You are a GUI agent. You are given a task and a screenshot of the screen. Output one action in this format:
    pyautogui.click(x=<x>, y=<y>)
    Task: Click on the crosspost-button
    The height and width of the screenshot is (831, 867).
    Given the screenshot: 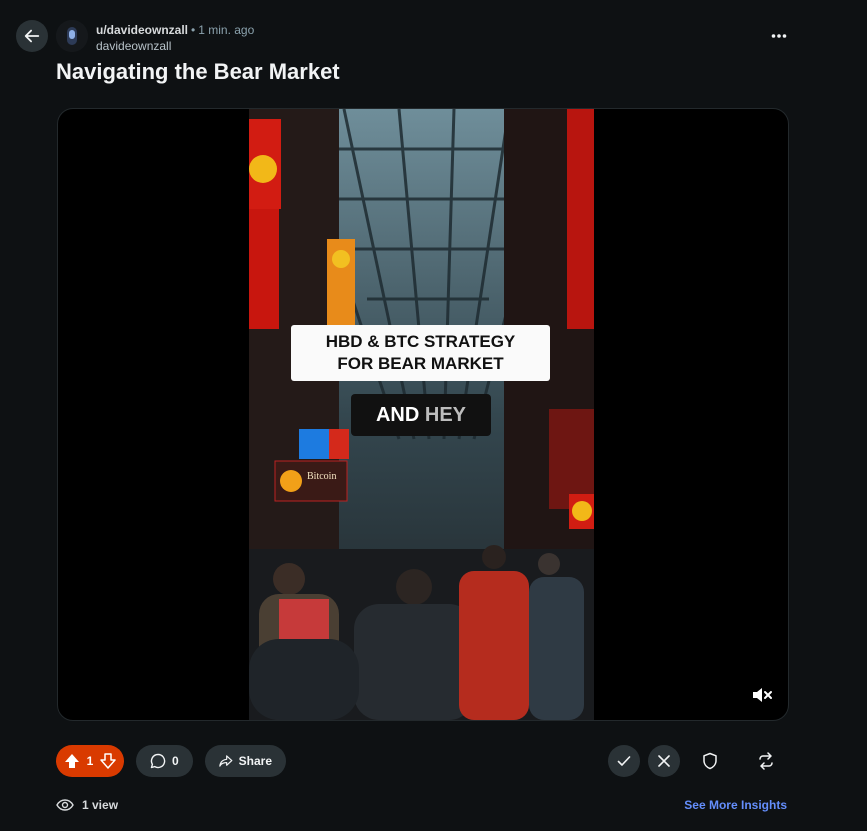 What is the action you would take?
    pyautogui.click(x=766, y=761)
    